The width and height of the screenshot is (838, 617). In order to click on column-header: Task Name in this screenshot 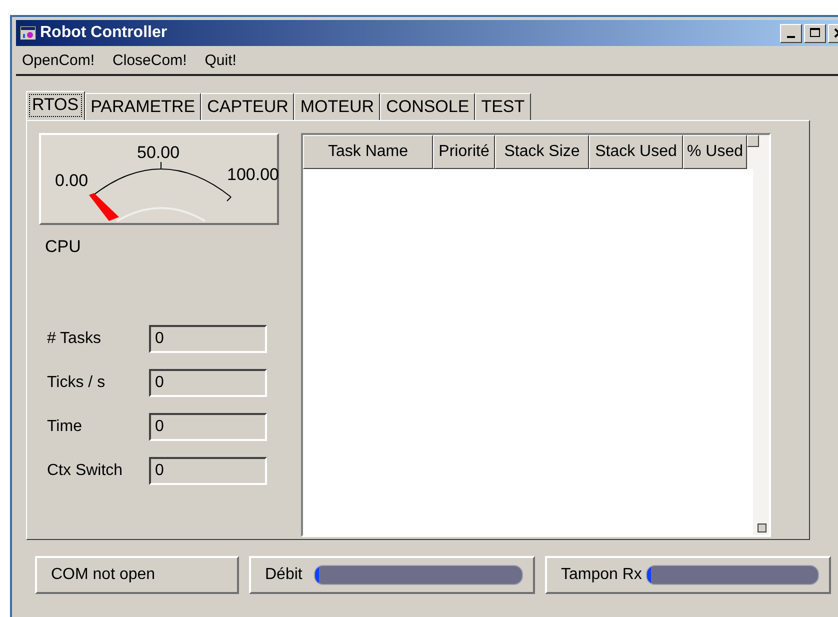, I will do `click(368, 152)`.